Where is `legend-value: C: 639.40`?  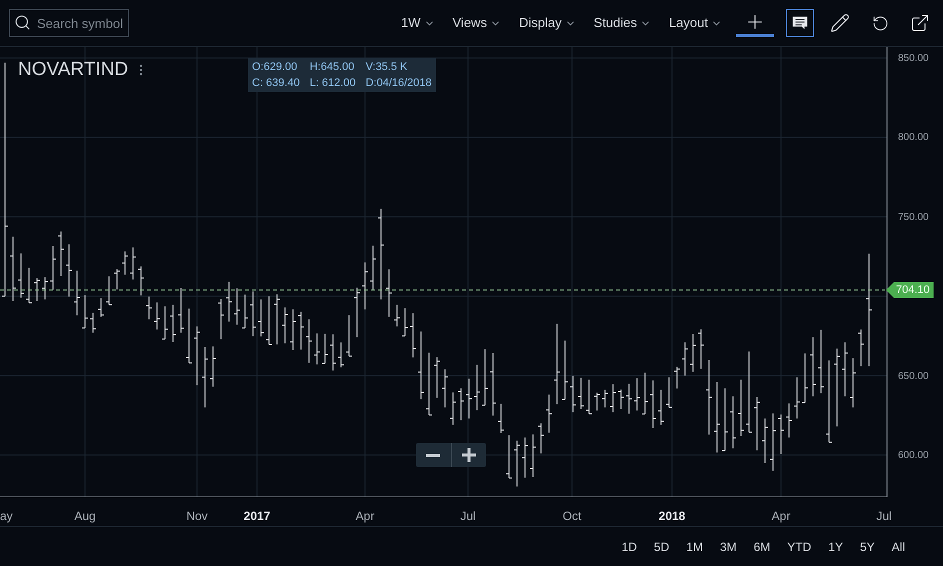
legend-value: C: 639.40 is located at coordinates (276, 83).